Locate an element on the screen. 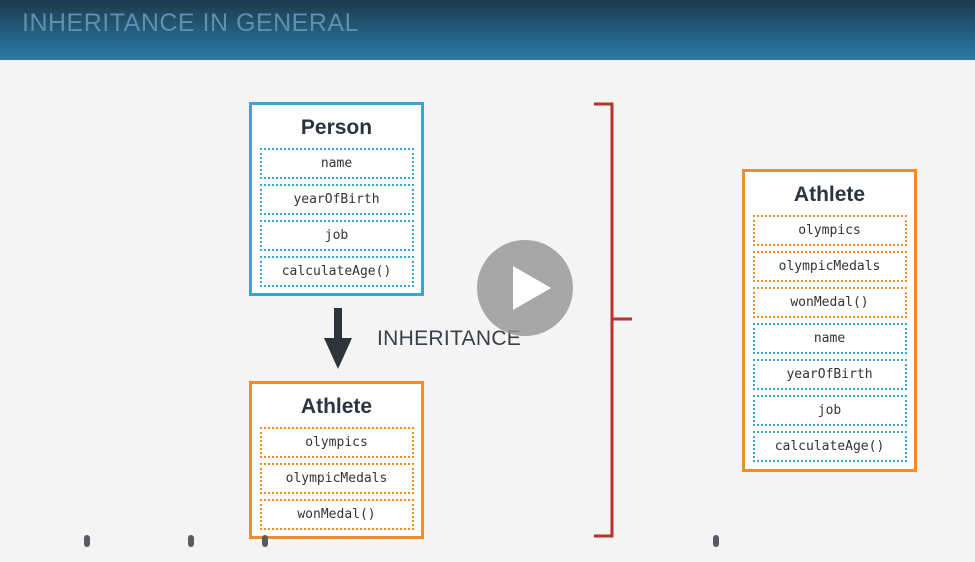 The image size is (975, 562). arrow-down-icon is located at coordinates (338, 338).